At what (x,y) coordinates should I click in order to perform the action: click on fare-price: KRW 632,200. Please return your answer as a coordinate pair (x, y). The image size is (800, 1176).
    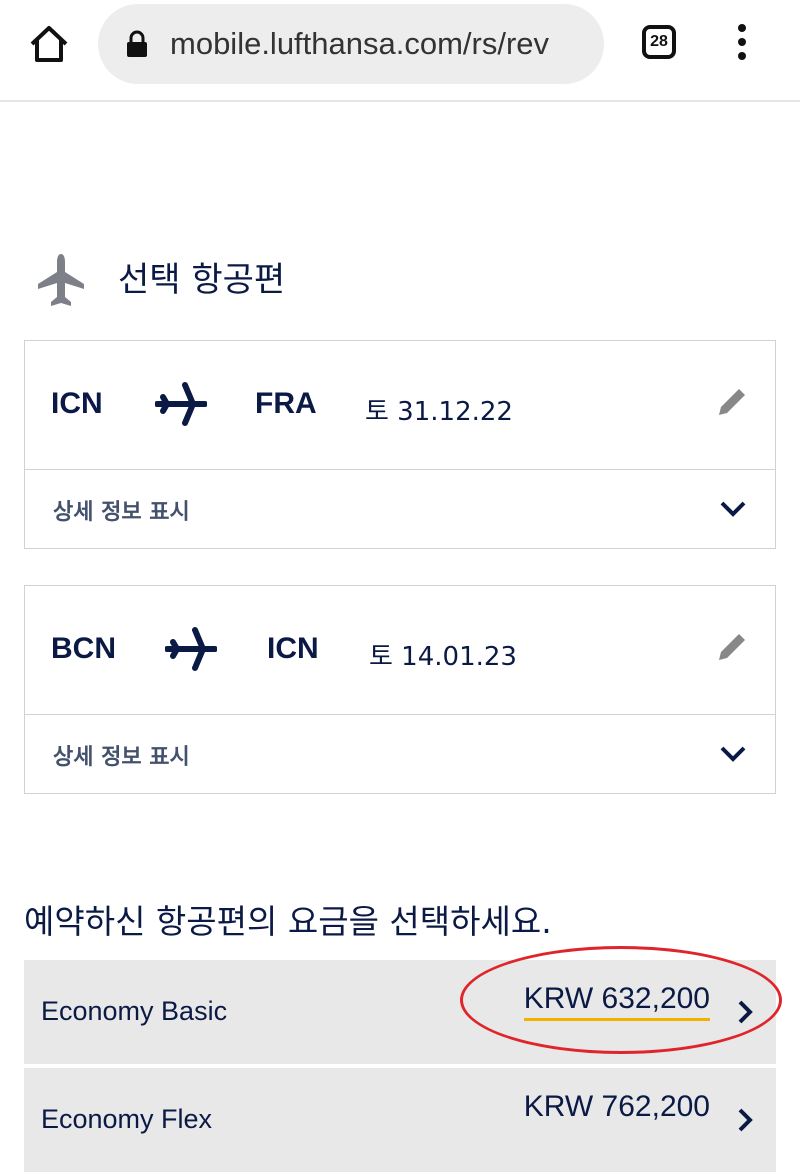
    Looking at the image, I should click on (616, 1001).